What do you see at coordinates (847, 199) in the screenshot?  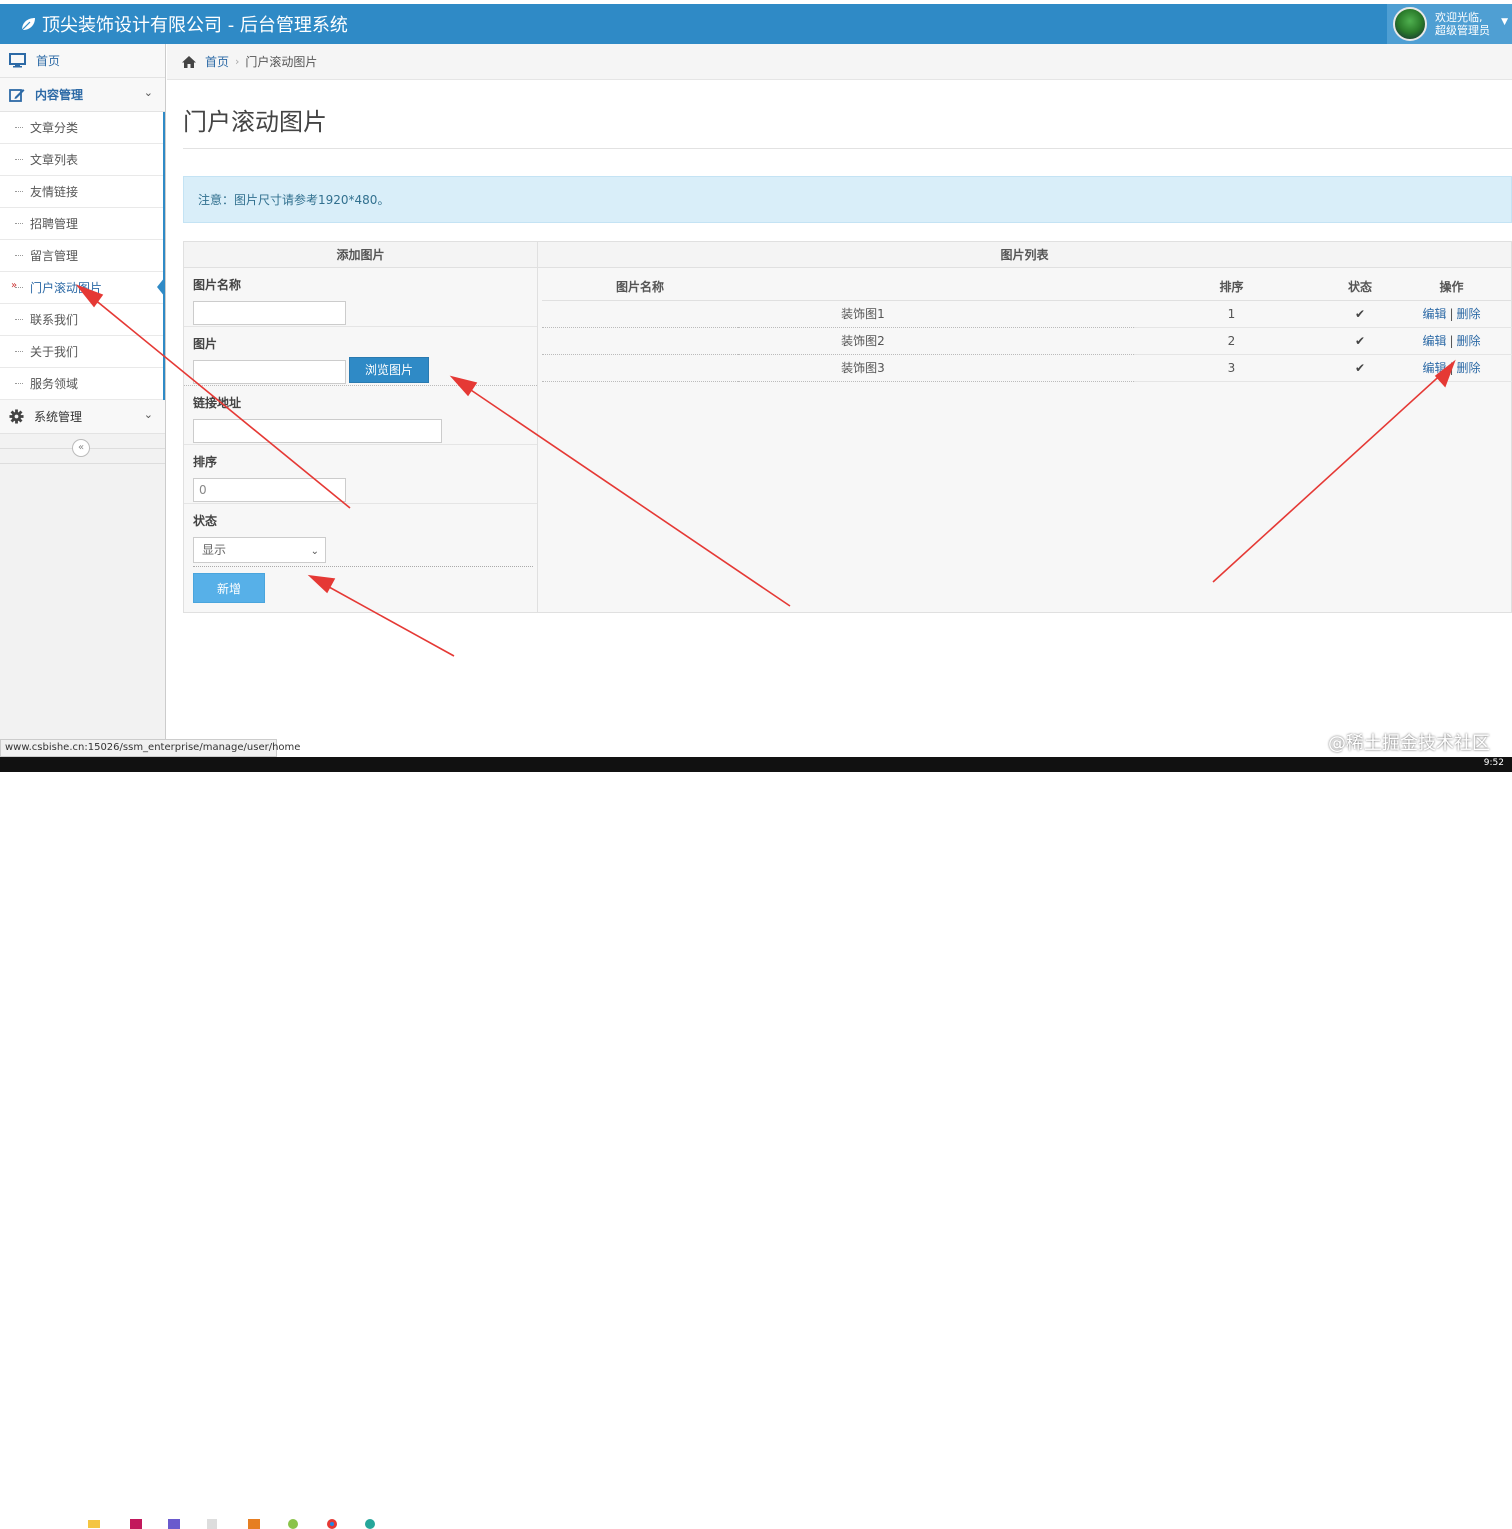 I see `notice-alert: 注意：图片尺寸请参考1920*480。` at bounding box center [847, 199].